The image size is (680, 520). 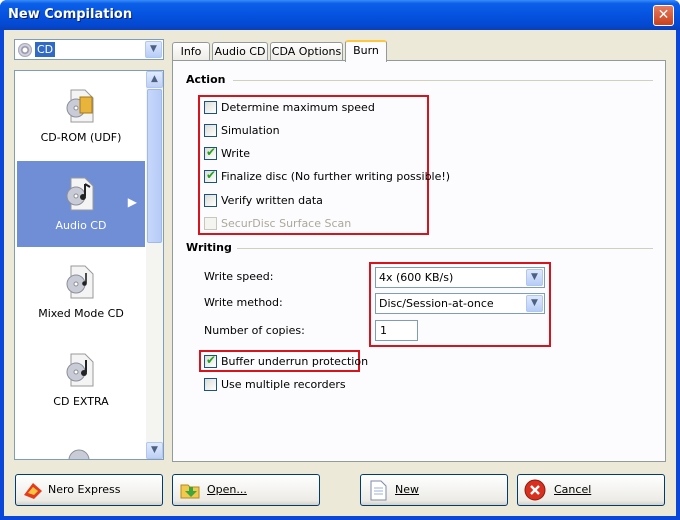 What do you see at coordinates (254, 330) in the screenshot?
I see `copies-label: Number of copies:` at bounding box center [254, 330].